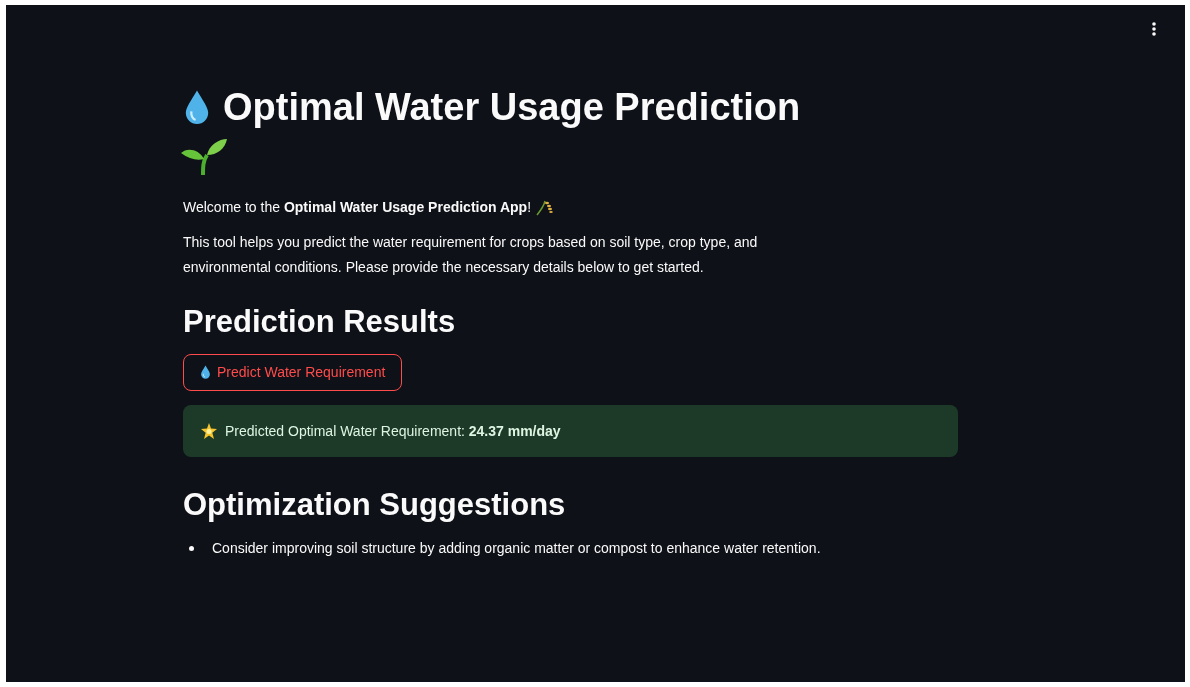 The width and height of the screenshot is (1190, 687). I want to click on rice-icon, so click(544, 207).